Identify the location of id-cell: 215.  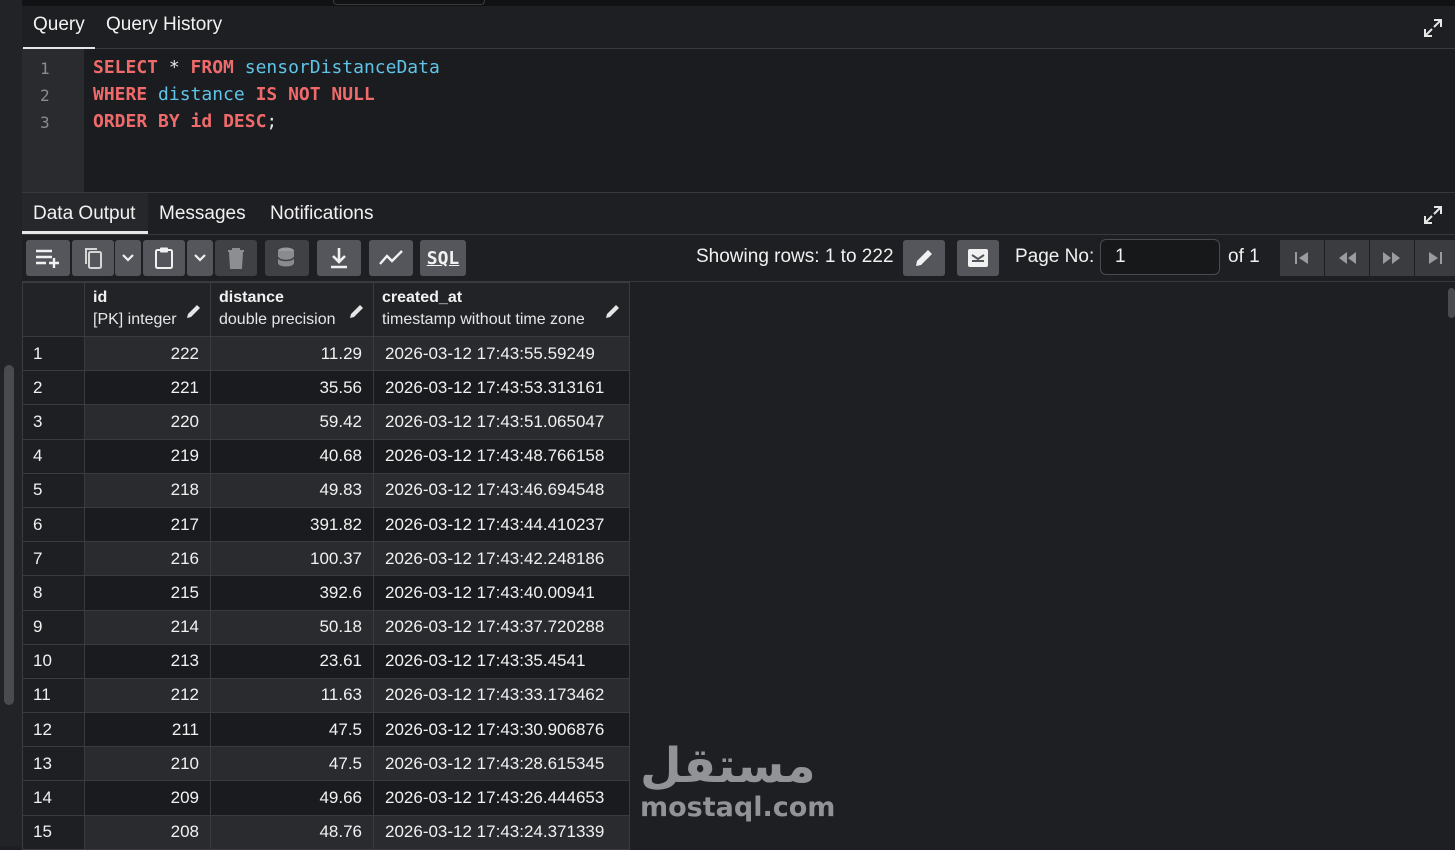
(147, 593).